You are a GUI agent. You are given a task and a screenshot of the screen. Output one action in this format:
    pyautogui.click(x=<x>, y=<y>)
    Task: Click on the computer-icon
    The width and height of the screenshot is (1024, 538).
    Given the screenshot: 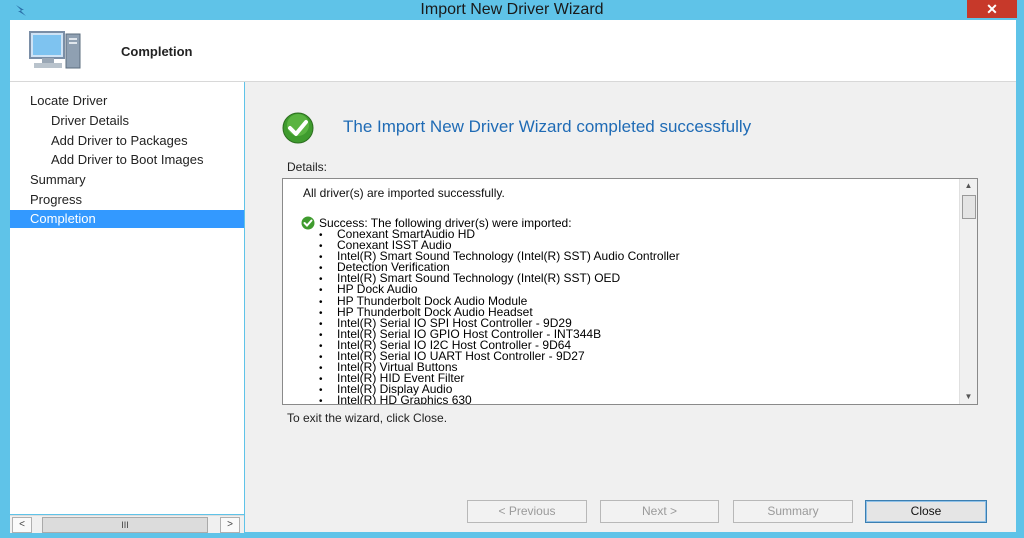 What is the action you would take?
    pyautogui.click(x=55, y=50)
    